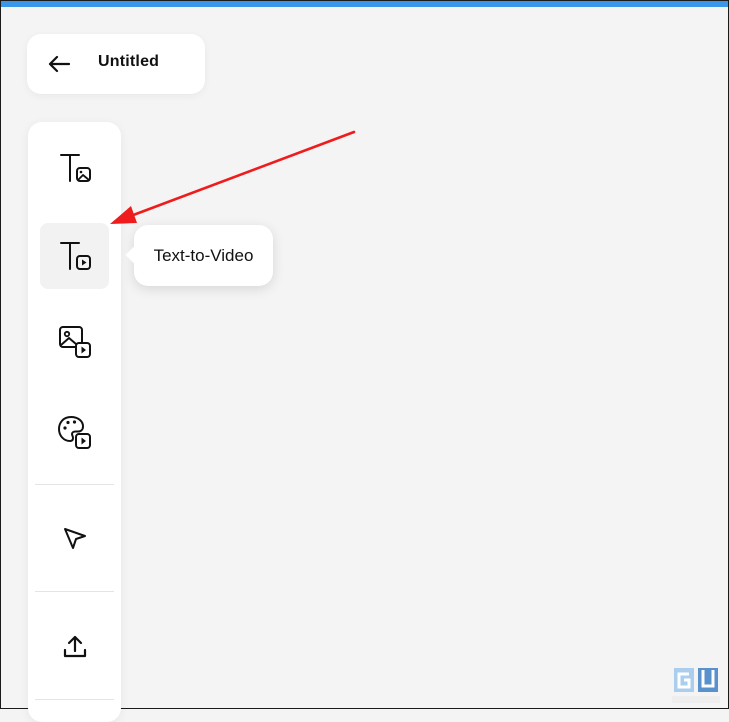 Image resolution: width=729 pixels, height=722 pixels. I want to click on image-to-video-button, so click(74, 342).